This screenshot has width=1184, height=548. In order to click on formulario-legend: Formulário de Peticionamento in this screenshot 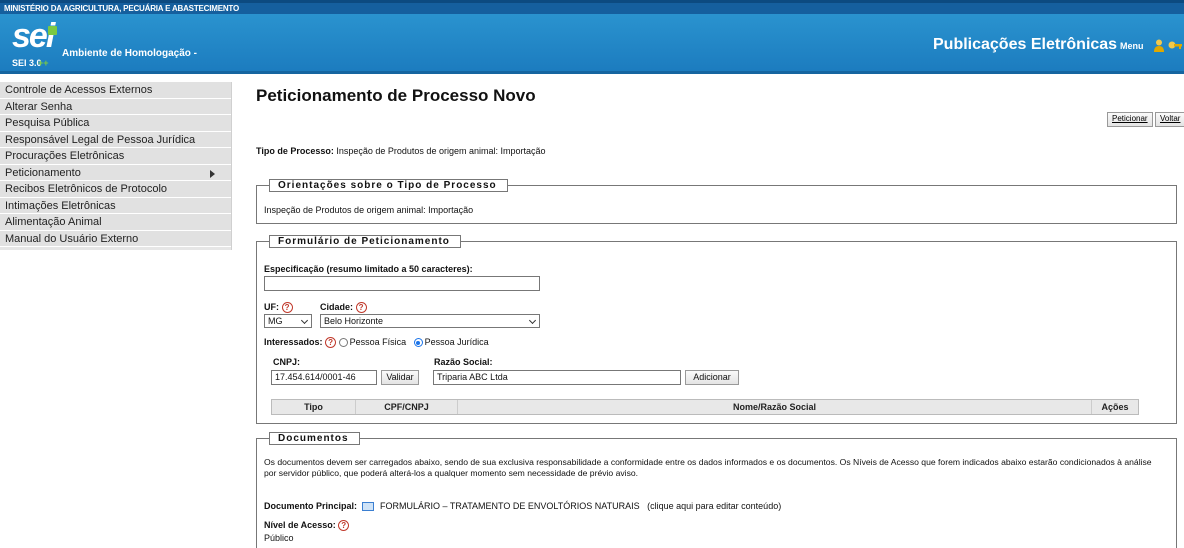, I will do `click(365, 241)`.